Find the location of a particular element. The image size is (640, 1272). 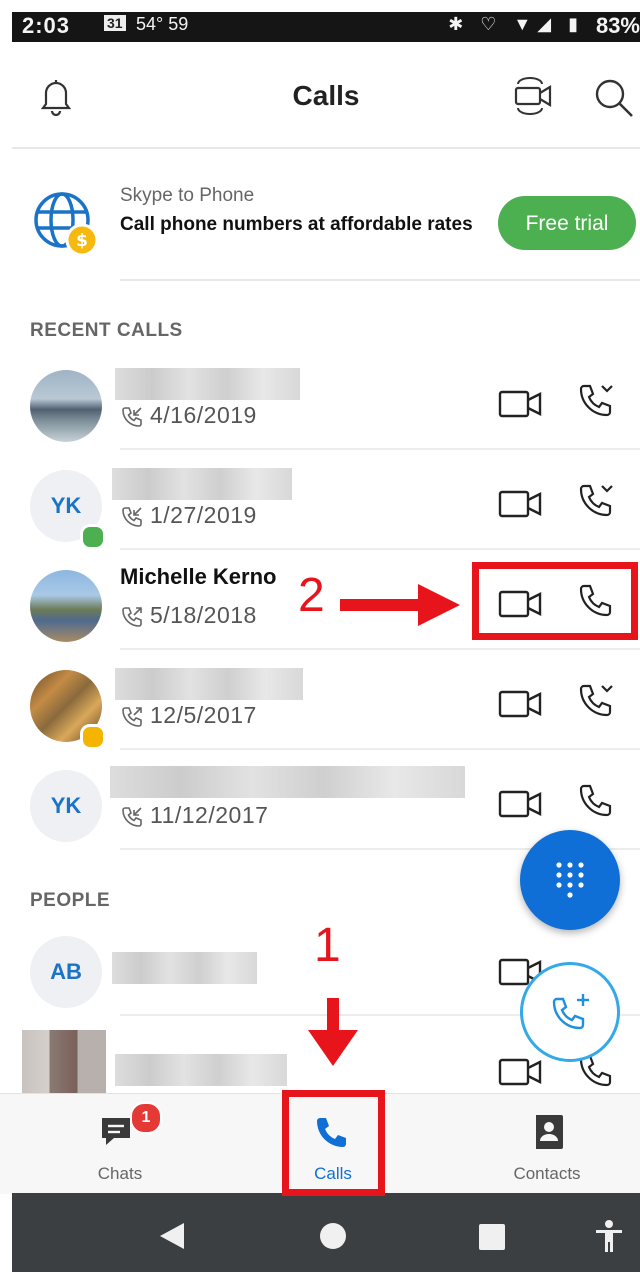

annotation-box-call-buttons is located at coordinates (555, 601).